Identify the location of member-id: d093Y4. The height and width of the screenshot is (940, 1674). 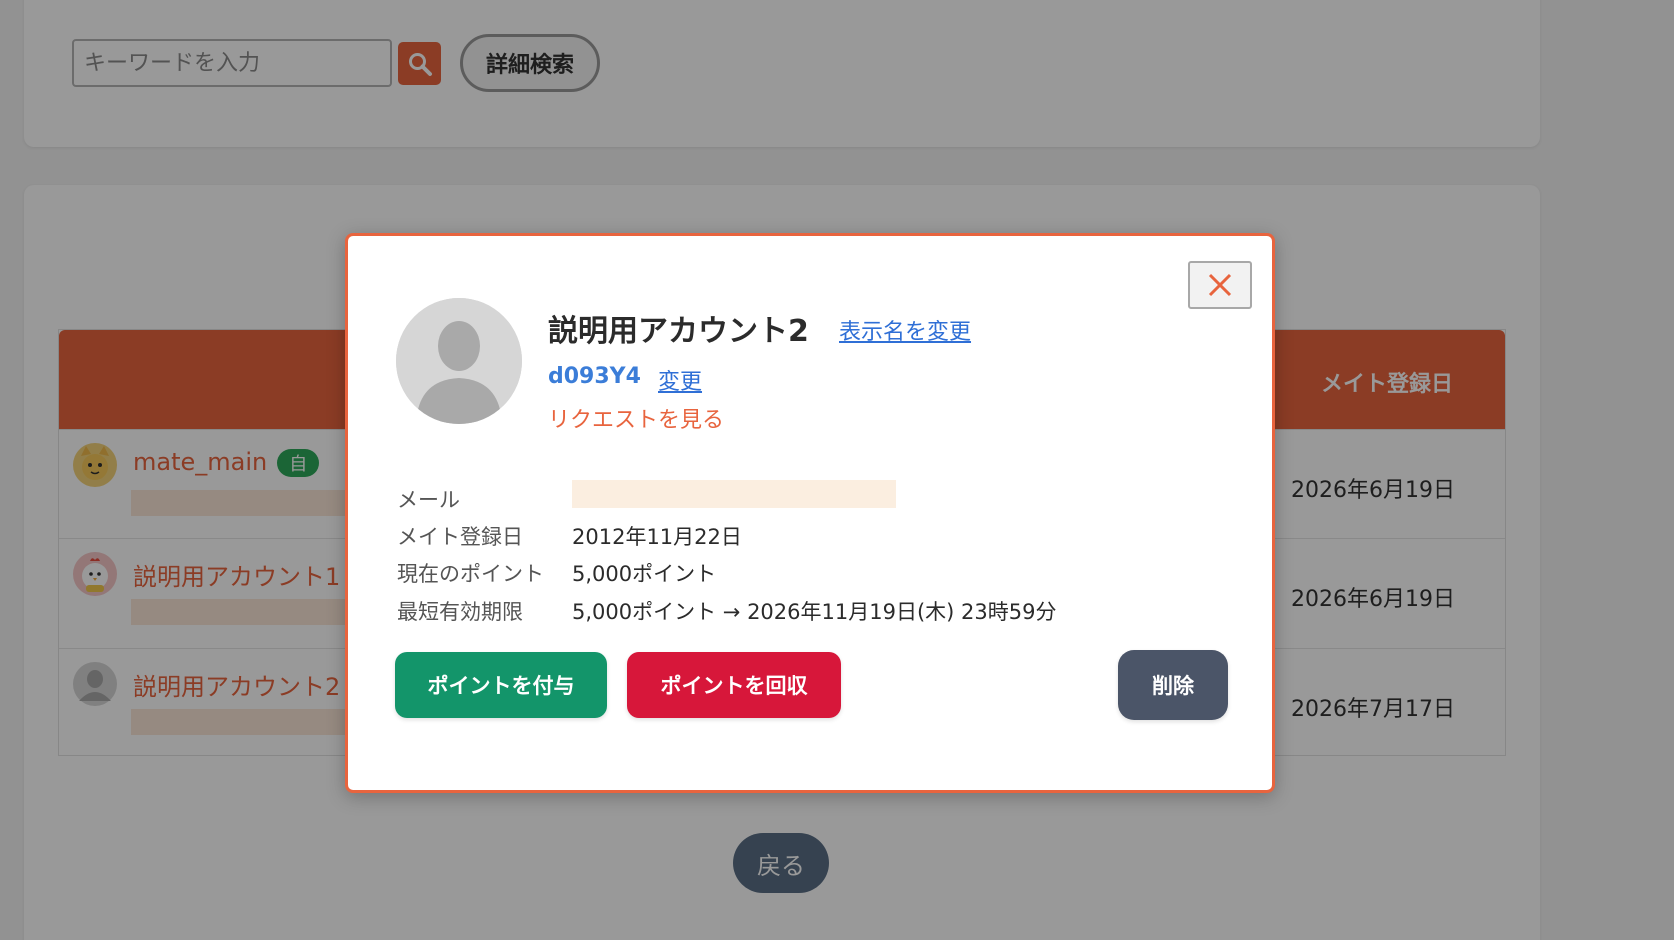
(594, 376).